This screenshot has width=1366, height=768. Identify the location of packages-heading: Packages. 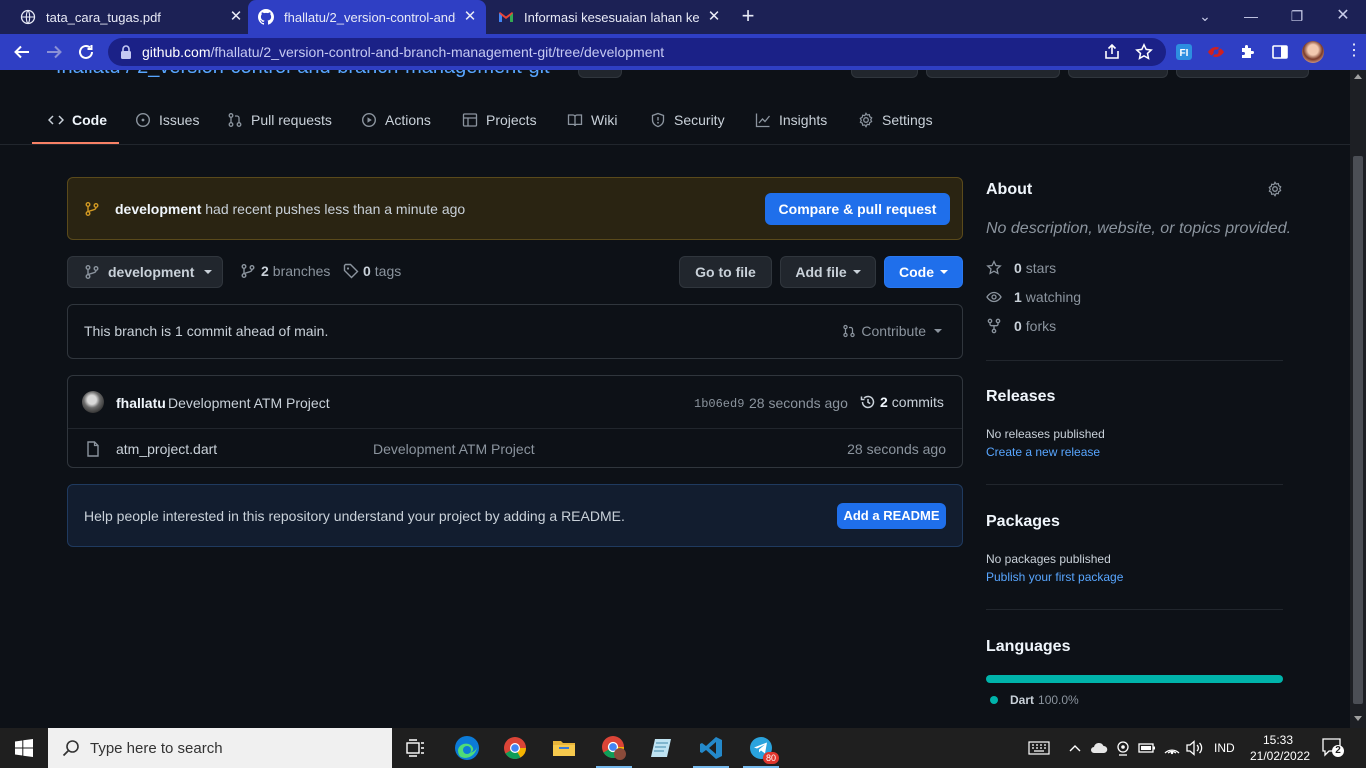
(1023, 522).